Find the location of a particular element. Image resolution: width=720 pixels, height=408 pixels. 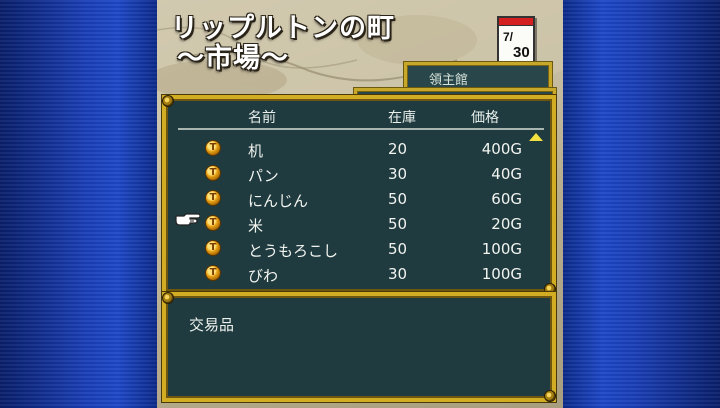

column-header-name: 名前 is located at coordinates (262, 118).